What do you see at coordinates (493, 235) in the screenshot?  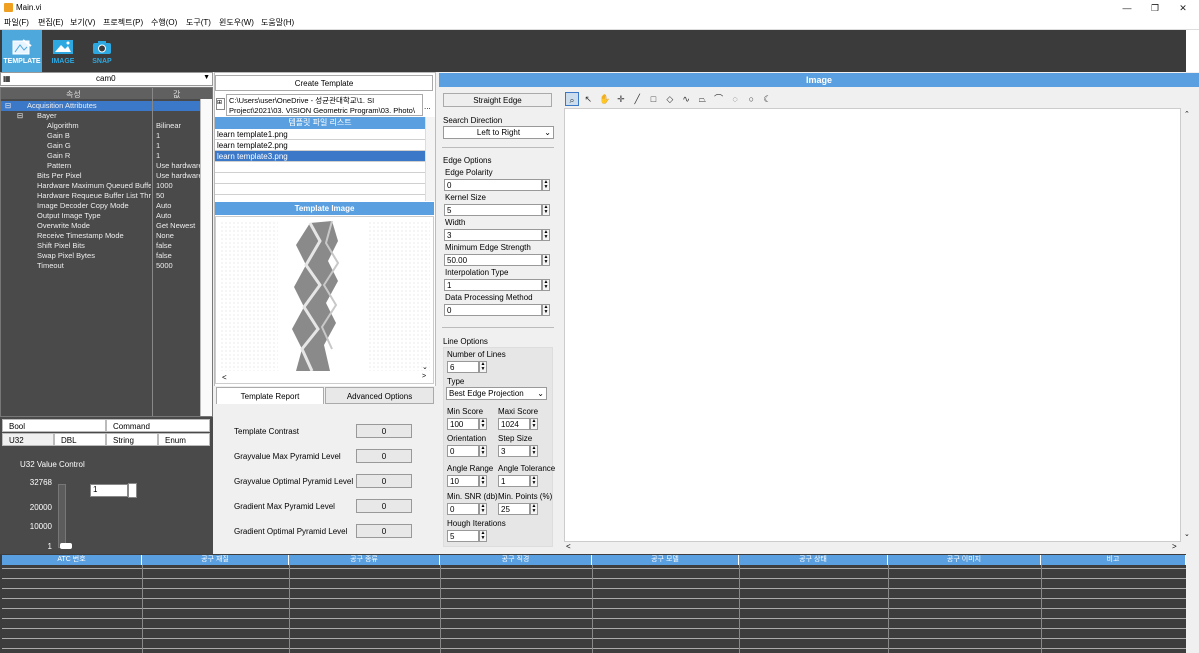 I see `edge-field-input: 3` at bounding box center [493, 235].